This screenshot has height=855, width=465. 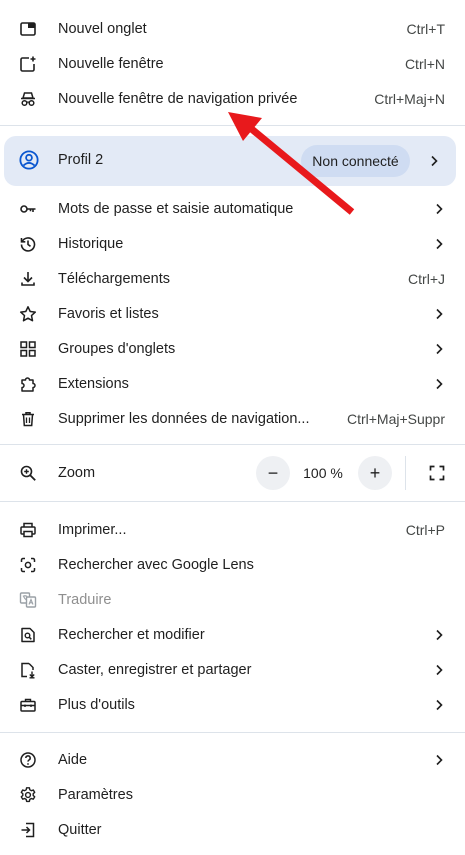 What do you see at coordinates (426, 28) in the screenshot?
I see `new-tab-shortcut: Ctrl+T` at bounding box center [426, 28].